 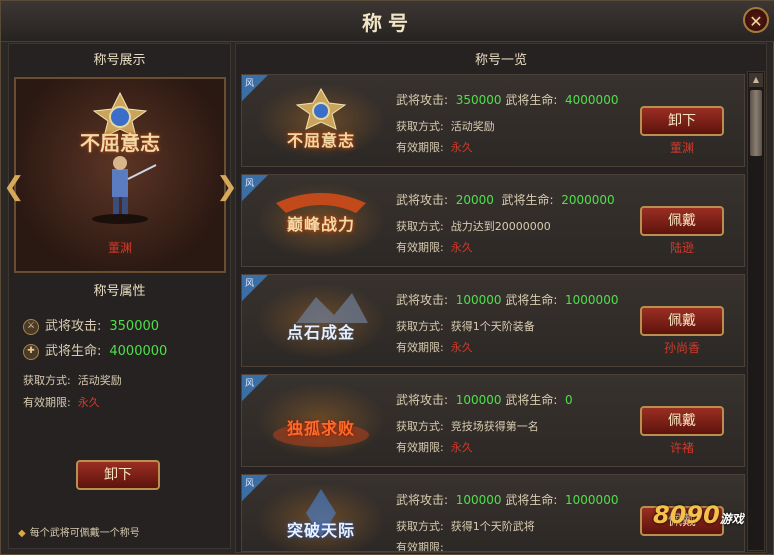 What do you see at coordinates (321, 121) in the screenshot?
I see `title-emblem: 不屈意志` at bounding box center [321, 121].